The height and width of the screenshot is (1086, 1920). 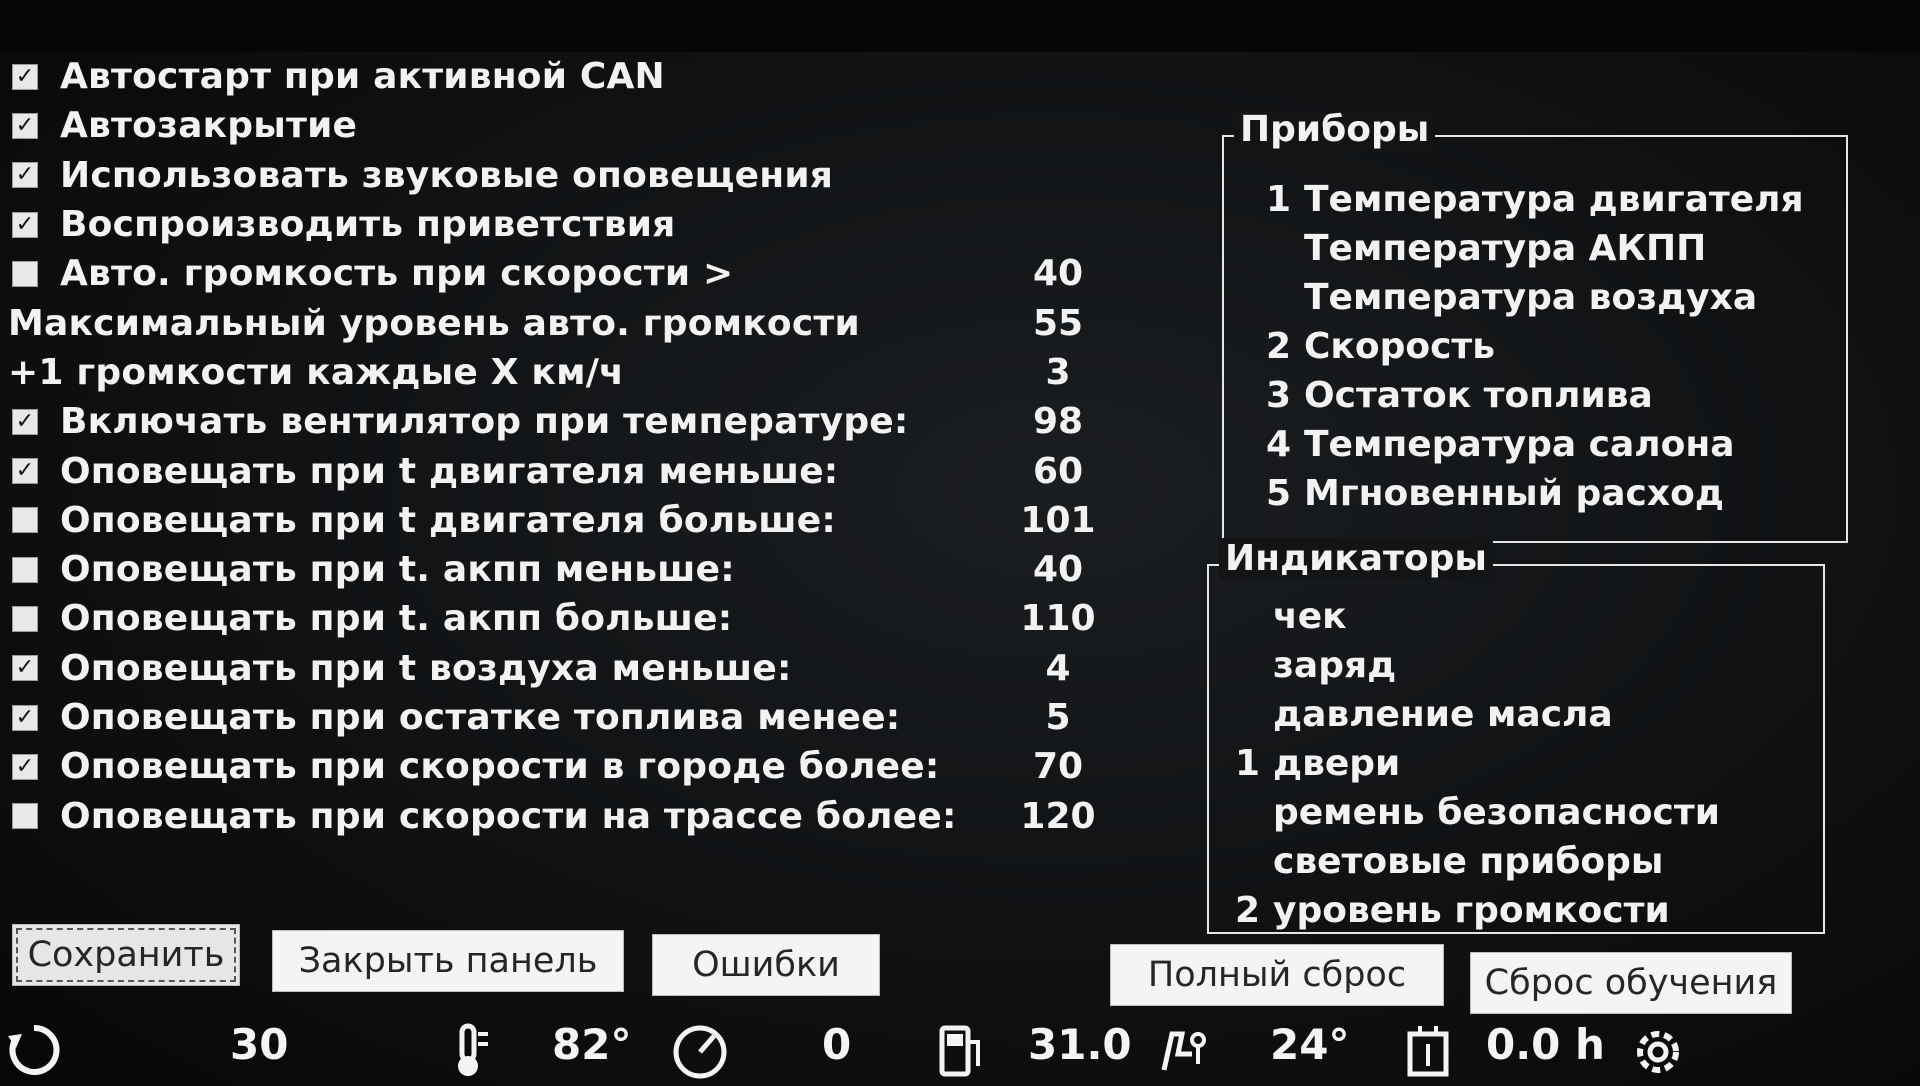 I want to click on indicators-item-label: световые приборы, so click(x=1468, y=861).